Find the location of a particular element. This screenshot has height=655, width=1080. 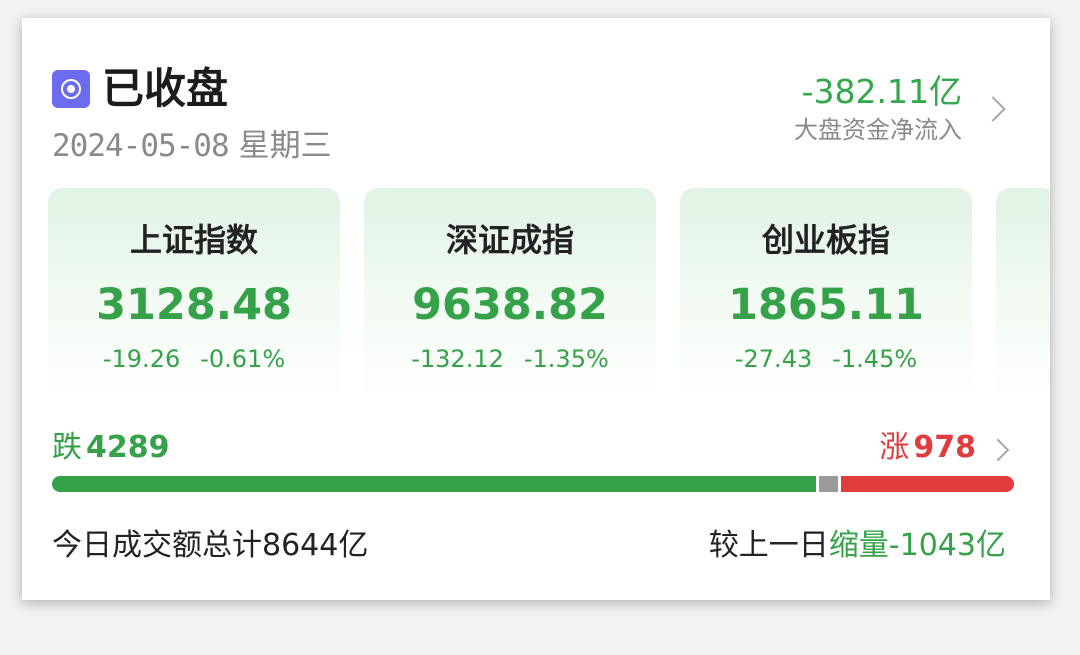

index-value: 1865.11 is located at coordinates (826, 305).